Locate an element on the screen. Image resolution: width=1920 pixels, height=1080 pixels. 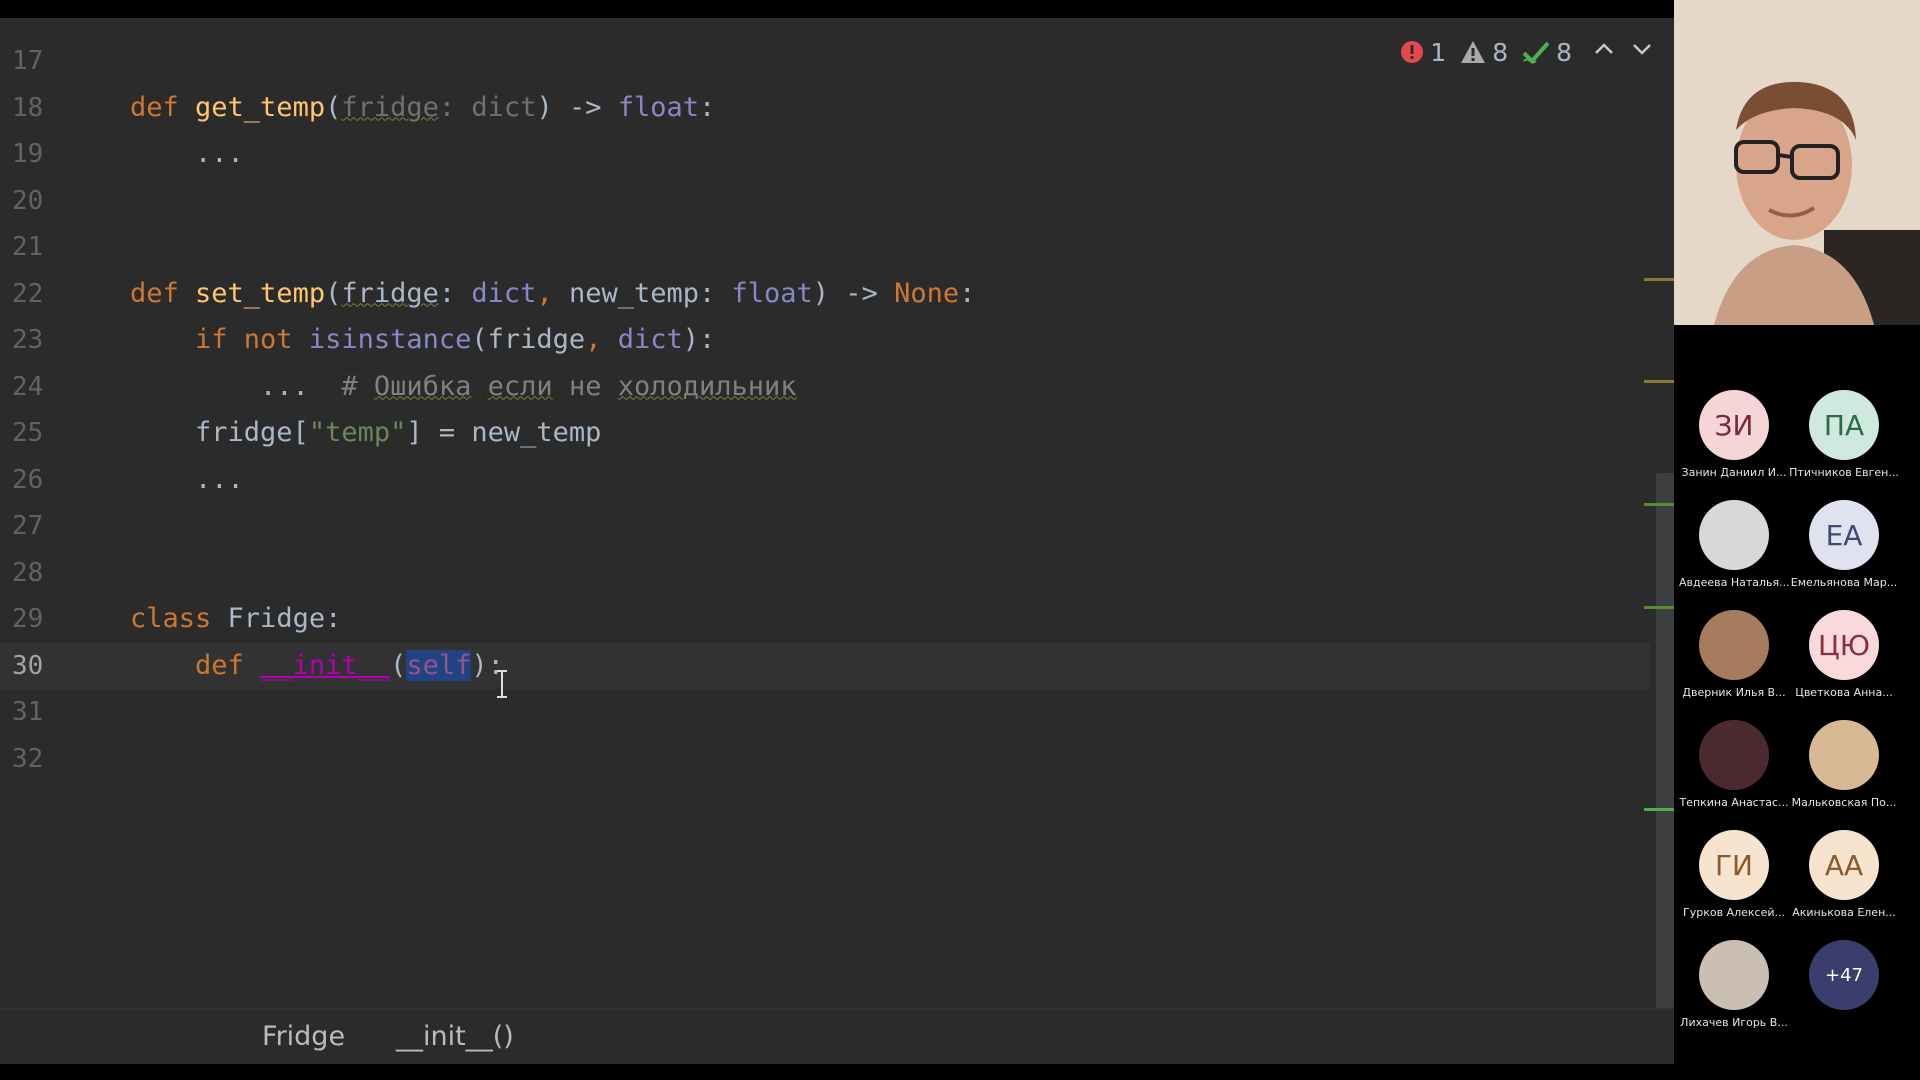
line-number: 24 is located at coordinates (47, 387).